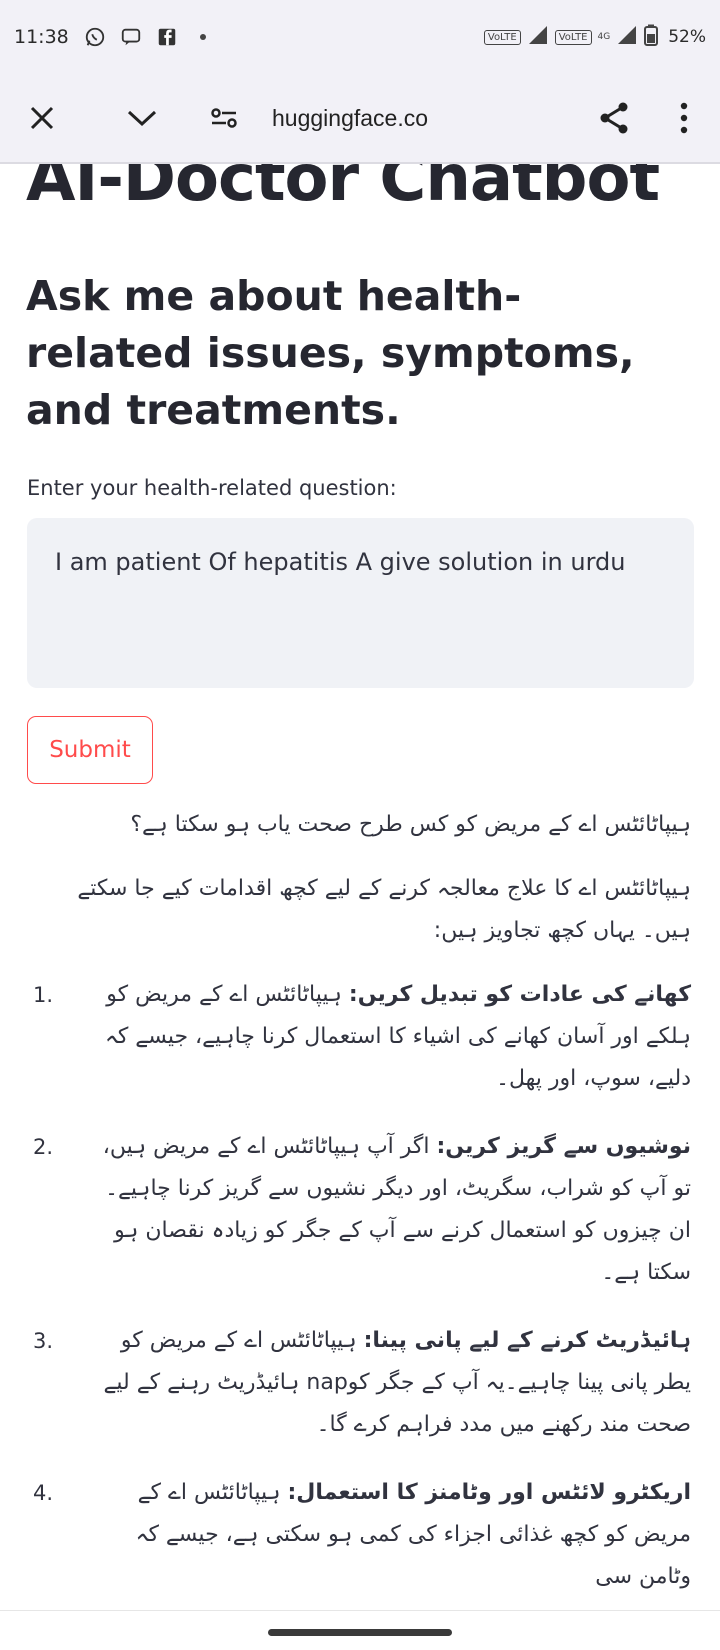  What do you see at coordinates (167, 37) in the screenshot?
I see `facebook-icon` at bounding box center [167, 37].